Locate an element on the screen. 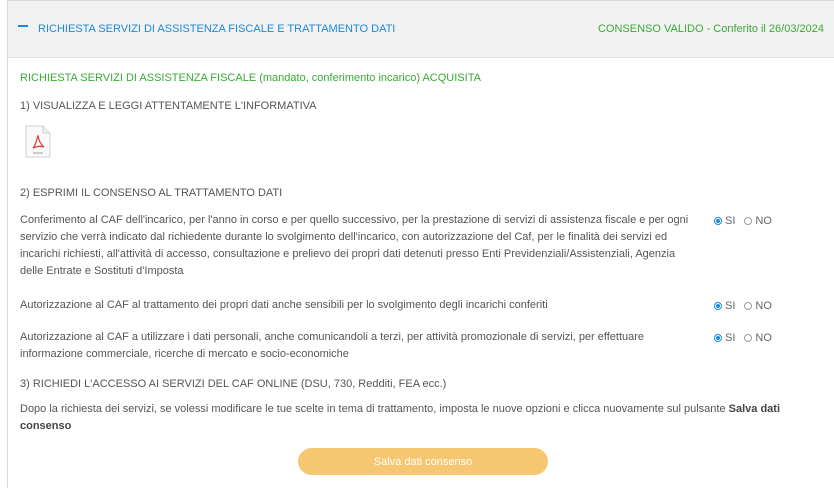  radio-no-2: NO is located at coordinates (758, 306).